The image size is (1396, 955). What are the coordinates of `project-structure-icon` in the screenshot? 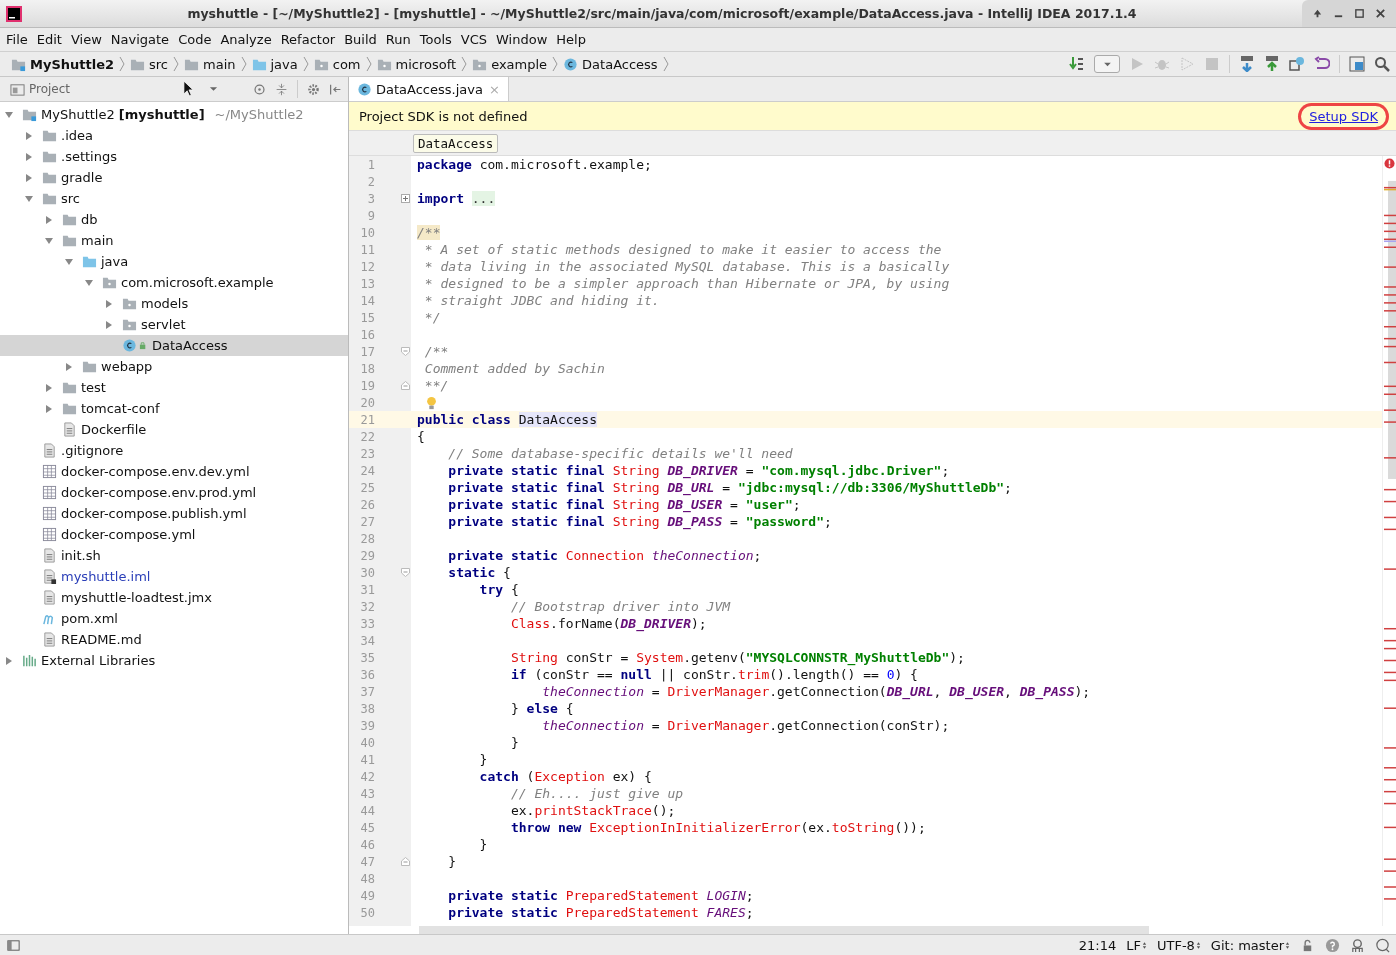 It's located at (1357, 64).